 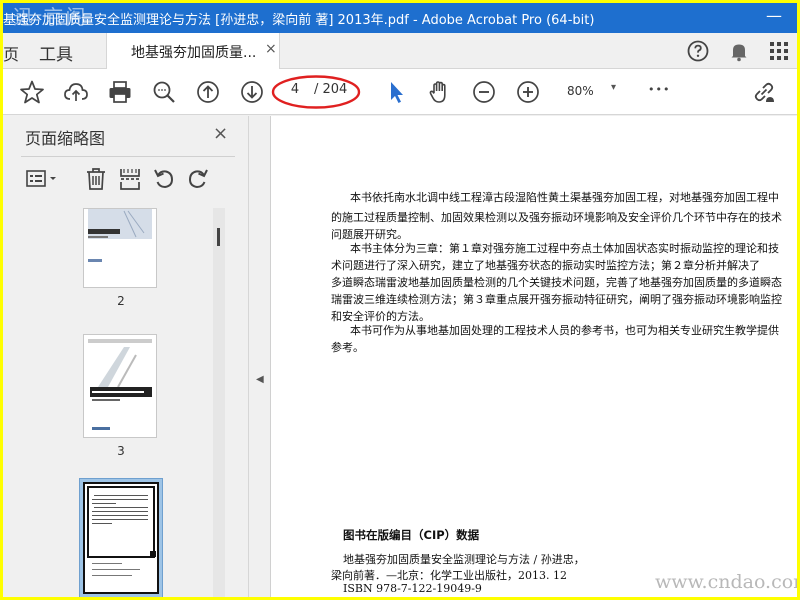 What do you see at coordinates (164, 179) in the screenshot?
I see `rotate-counterclockwise-icon` at bounding box center [164, 179].